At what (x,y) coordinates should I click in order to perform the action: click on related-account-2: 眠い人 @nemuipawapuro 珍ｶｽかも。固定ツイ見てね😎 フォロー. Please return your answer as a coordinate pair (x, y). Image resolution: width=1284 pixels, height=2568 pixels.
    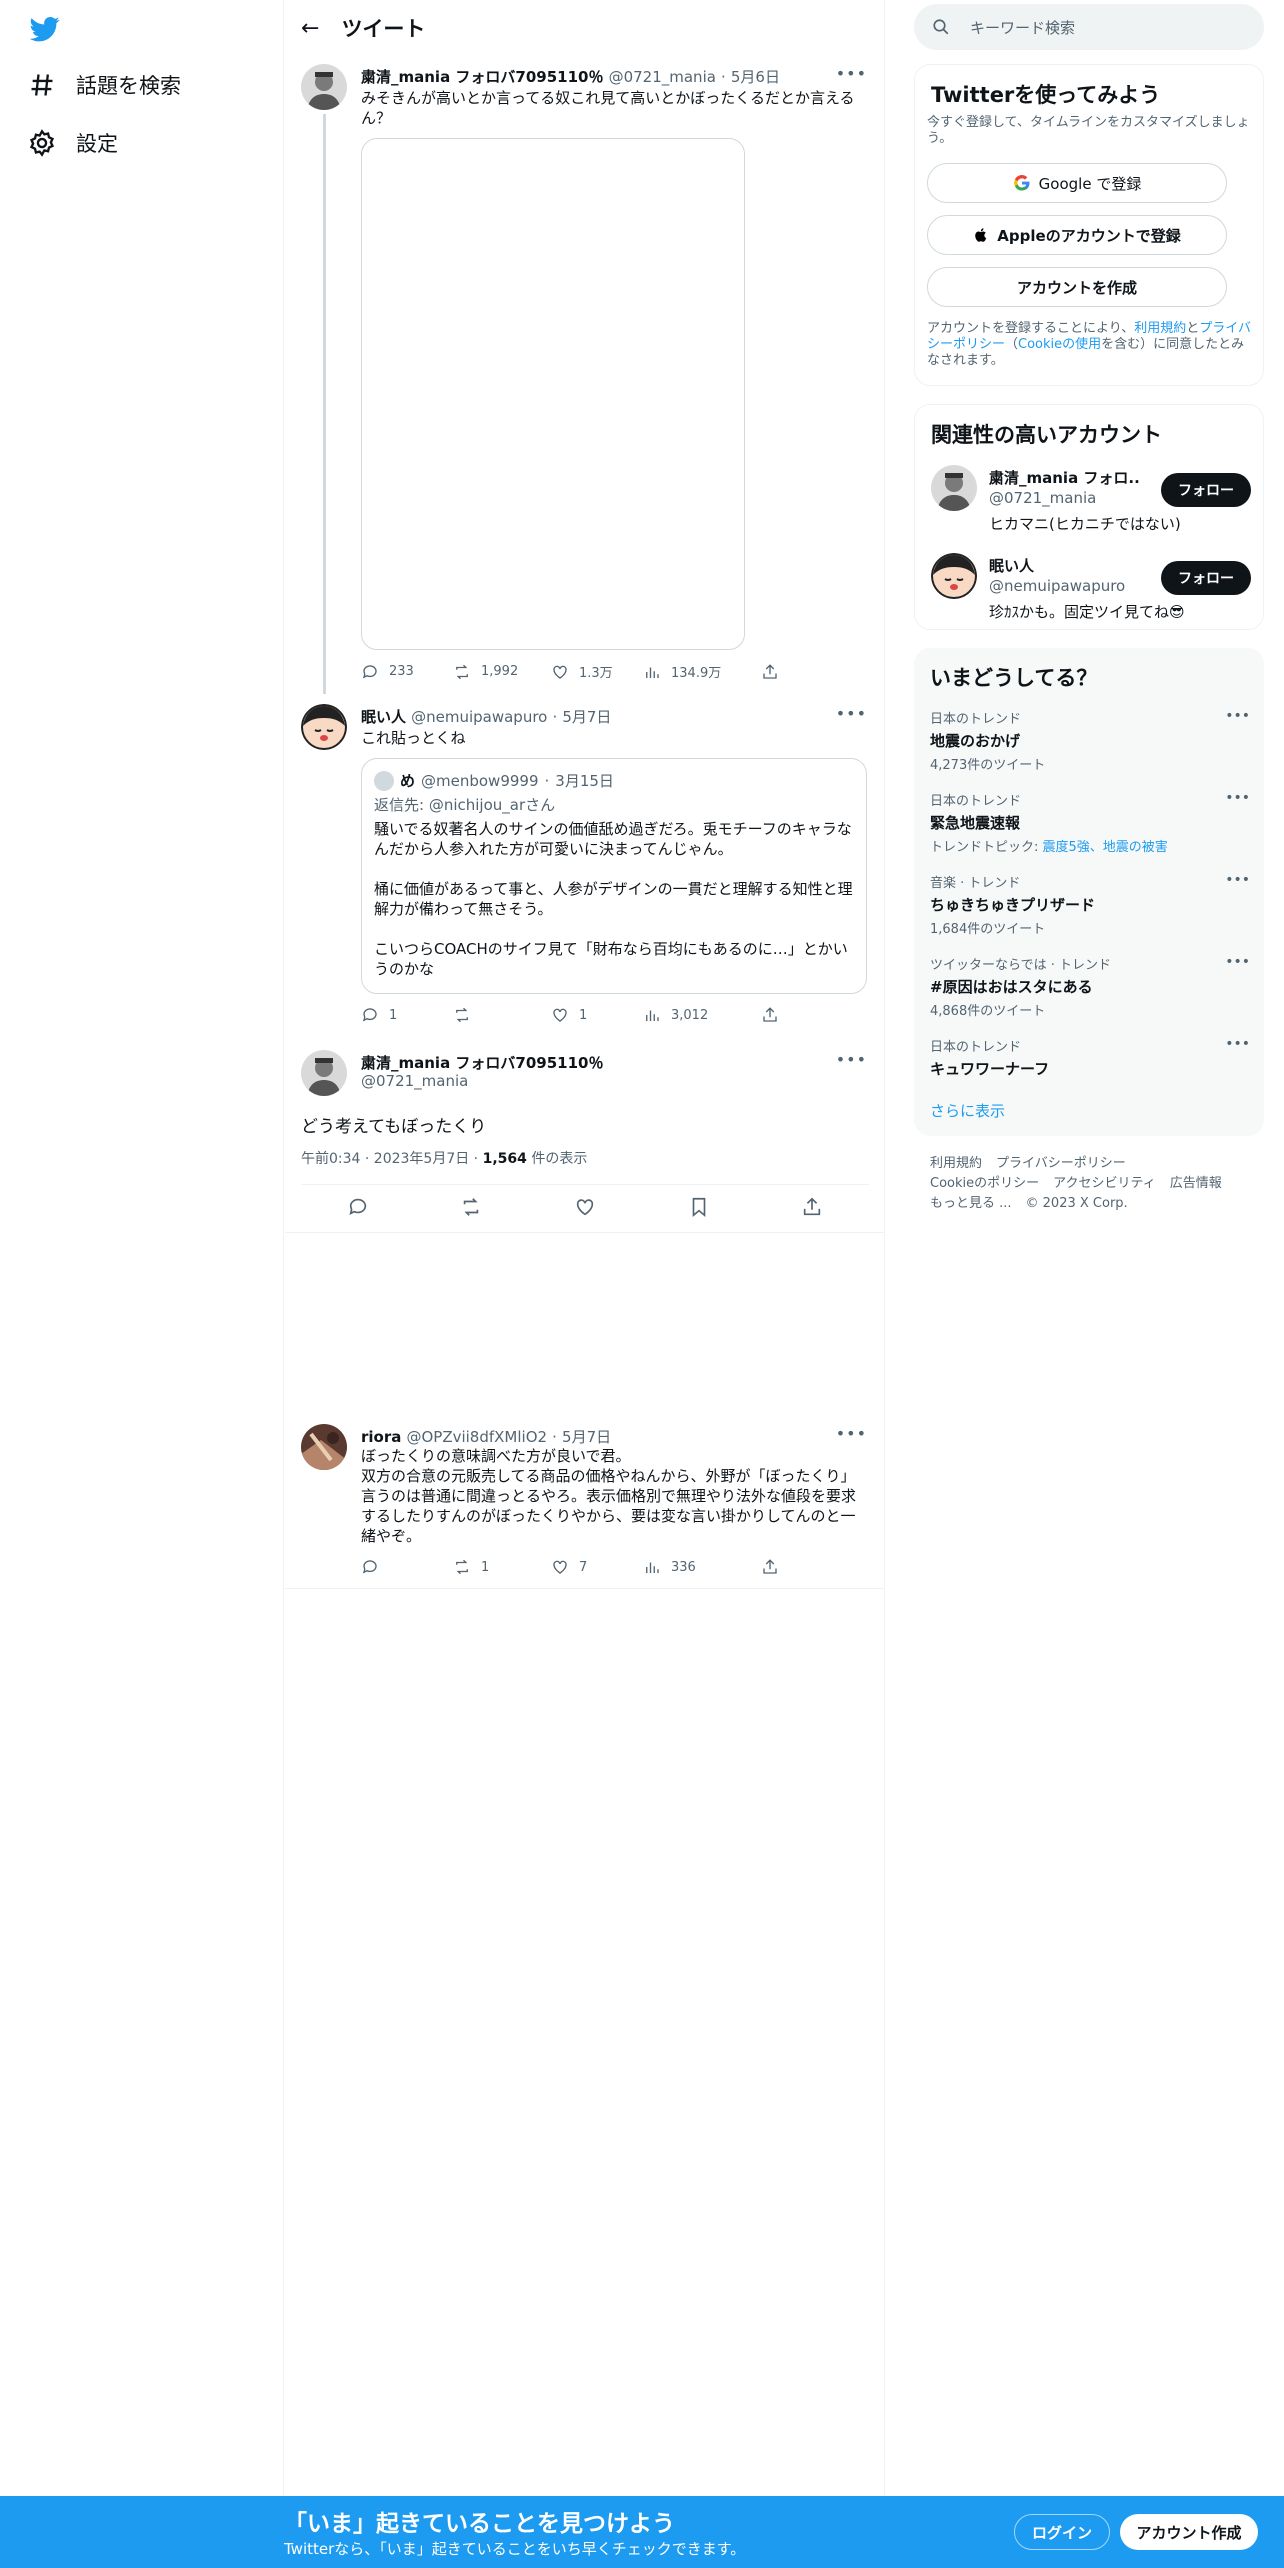
    Looking at the image, I should click on (1091, 591).